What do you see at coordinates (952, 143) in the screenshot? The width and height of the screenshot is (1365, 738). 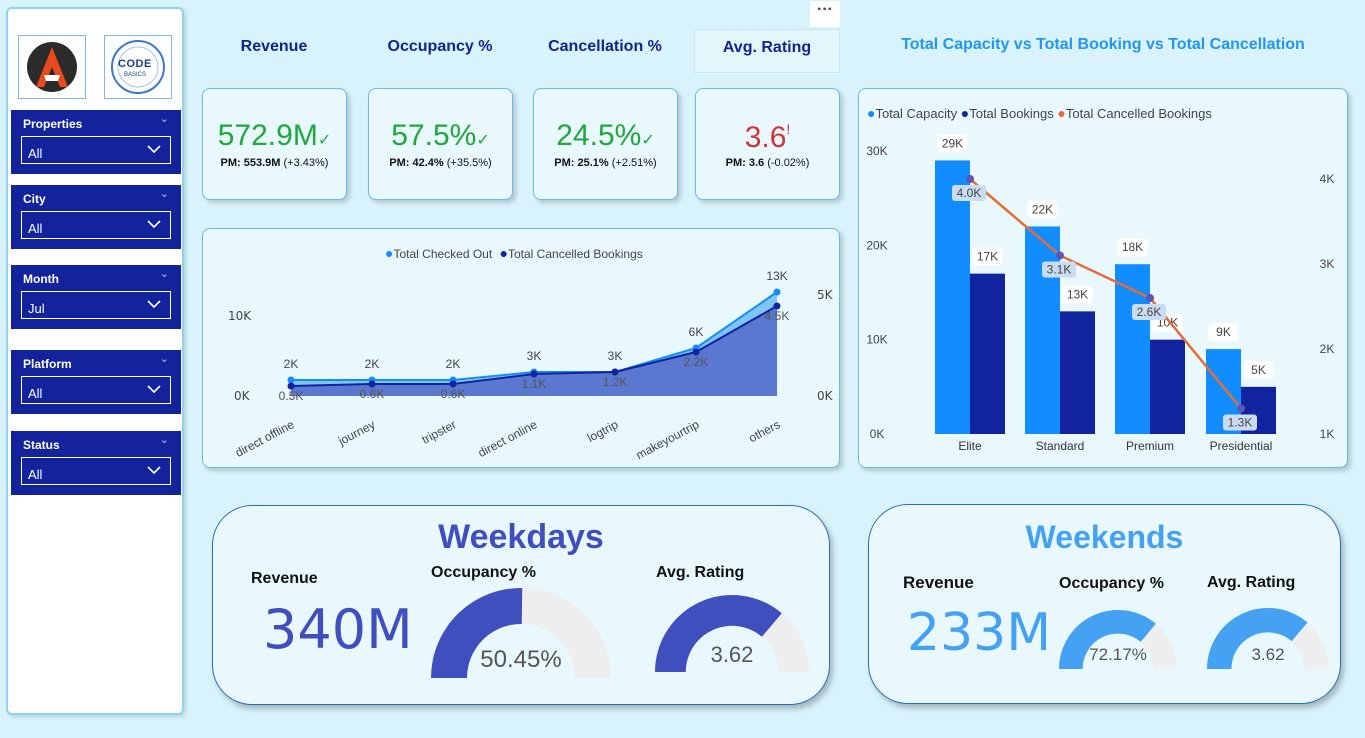 I see `capacity-data-label: 29K` at bounding box center [952, 143].